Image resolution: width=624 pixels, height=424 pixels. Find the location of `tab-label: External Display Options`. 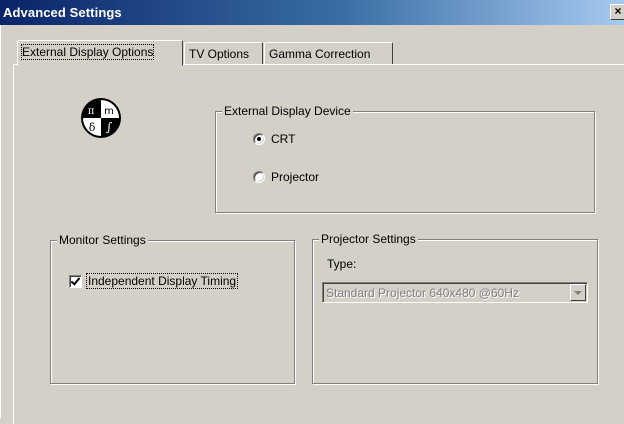

tab-label: External Display Options is located at coordinates (87, 52).